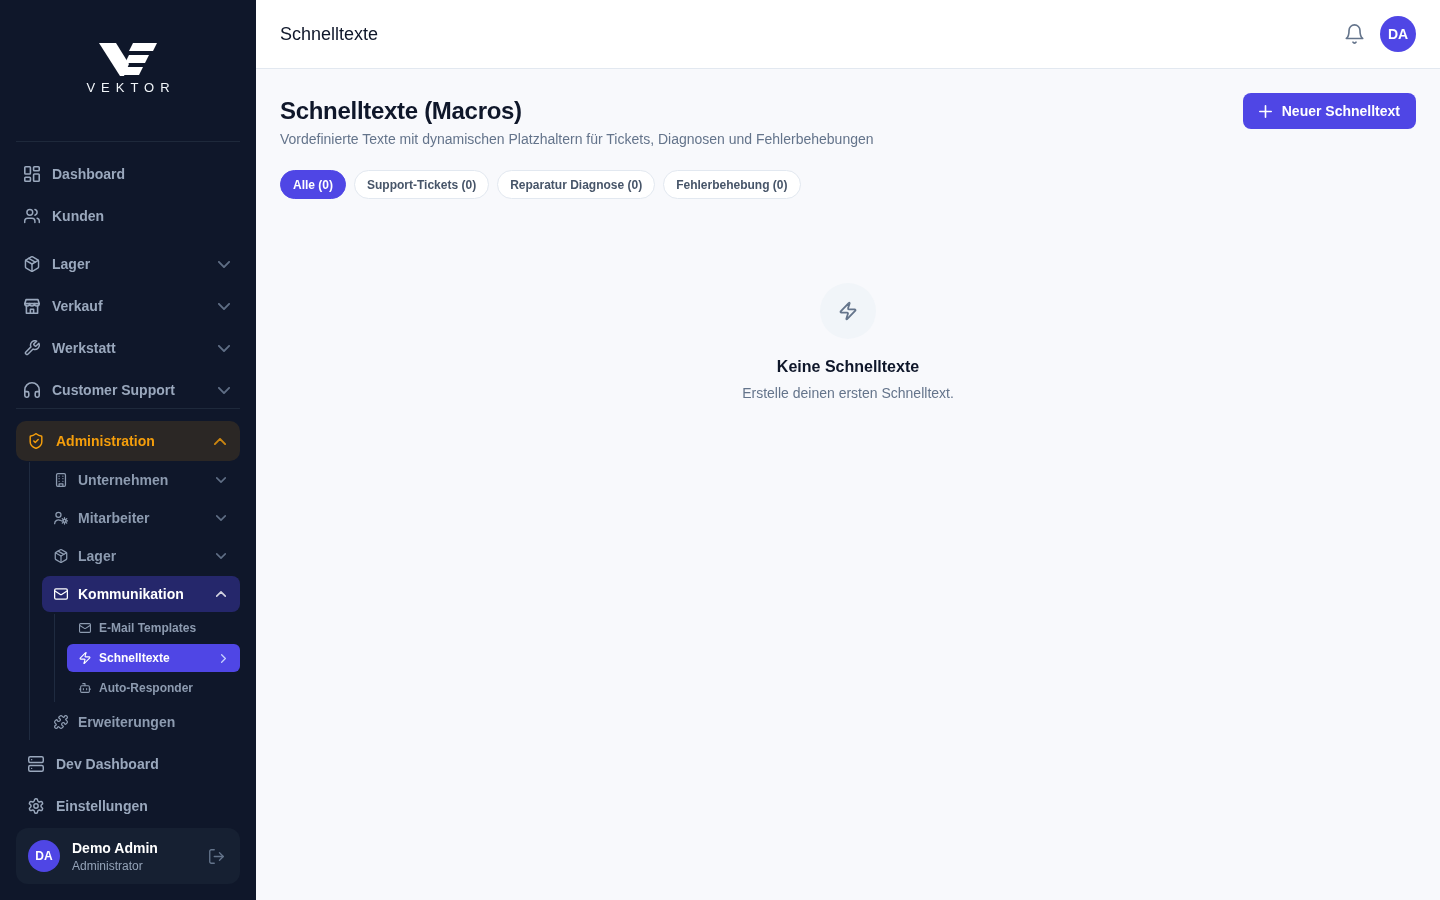 The image size is (1440, 900). Describe the element at coordinates (216, 856) in the screenshot. I see `logout-icon` at that location.